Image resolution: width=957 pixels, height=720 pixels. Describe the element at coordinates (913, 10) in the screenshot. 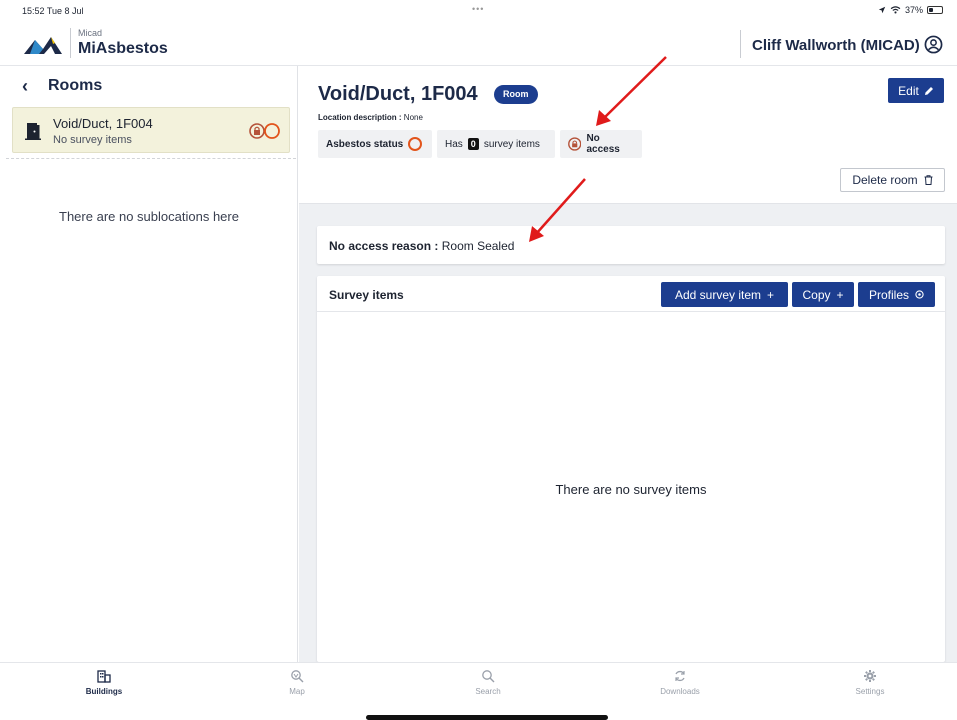

I see `battery-percent: 37%` at that location.